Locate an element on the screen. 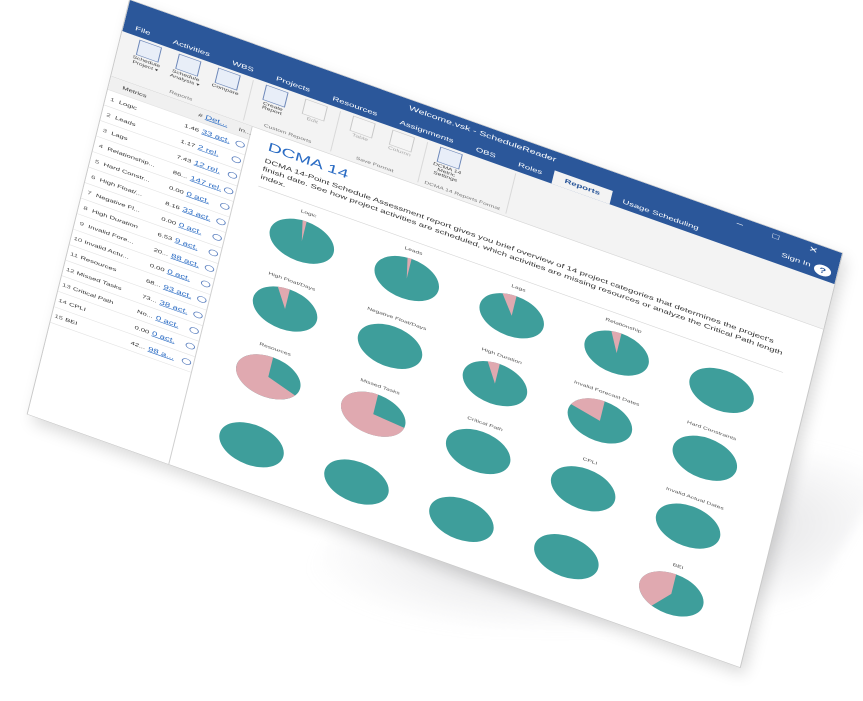 The image size is (863, 701). help-icon: ? is located at coordinates (822, 270).